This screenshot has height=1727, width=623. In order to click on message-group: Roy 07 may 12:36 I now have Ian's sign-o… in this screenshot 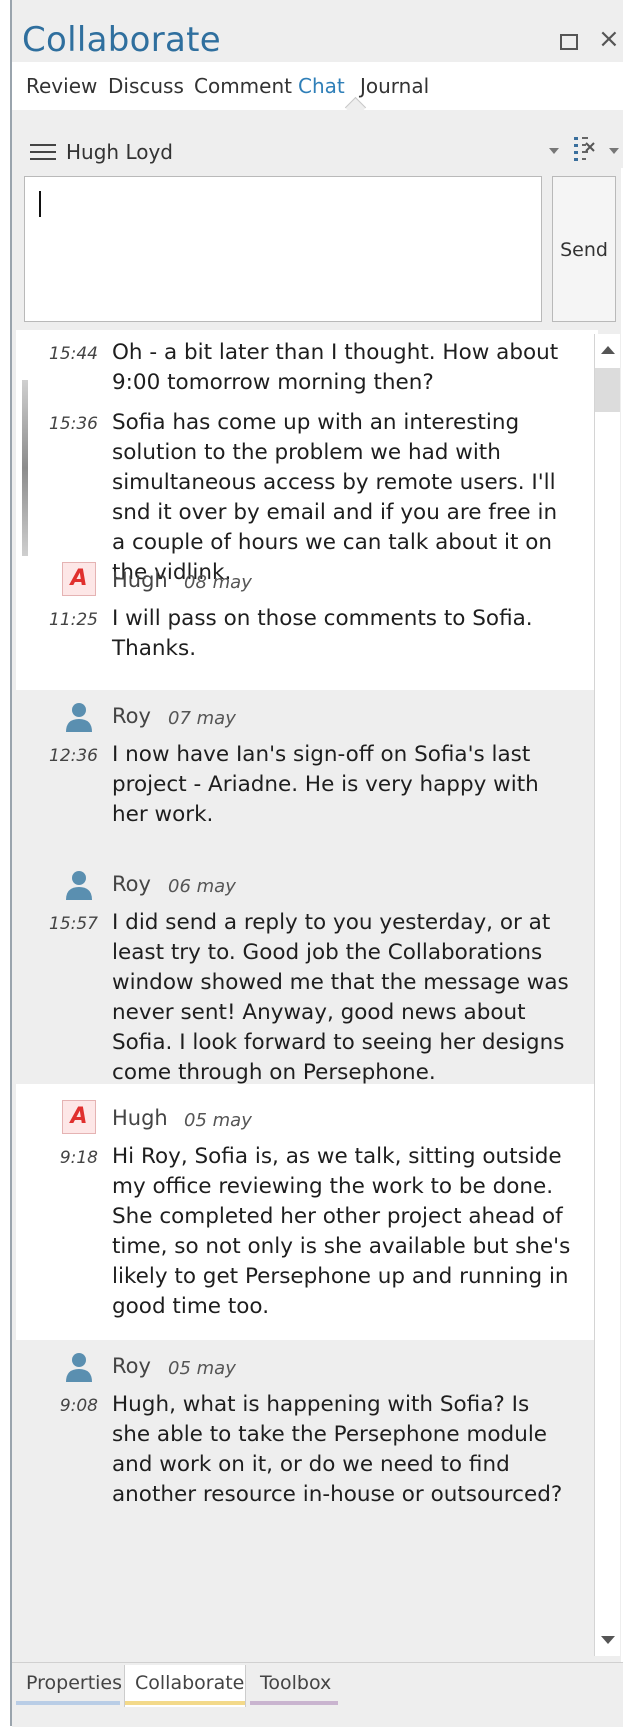, I will do `click(307, 773)`.